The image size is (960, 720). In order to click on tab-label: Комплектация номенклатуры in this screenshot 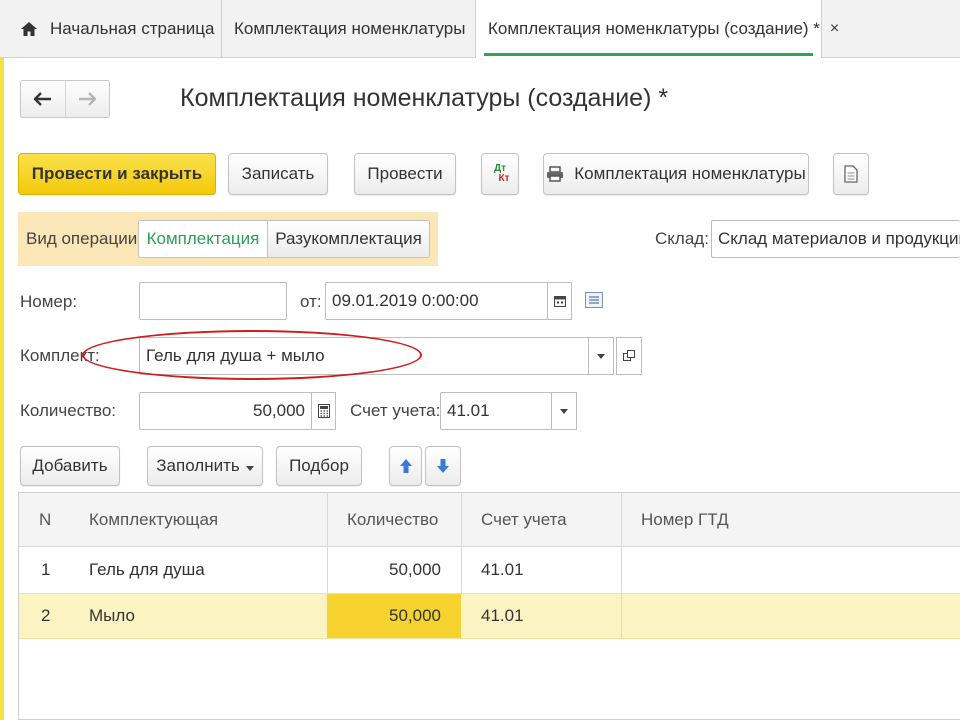, I will do `click(350, 28)`.